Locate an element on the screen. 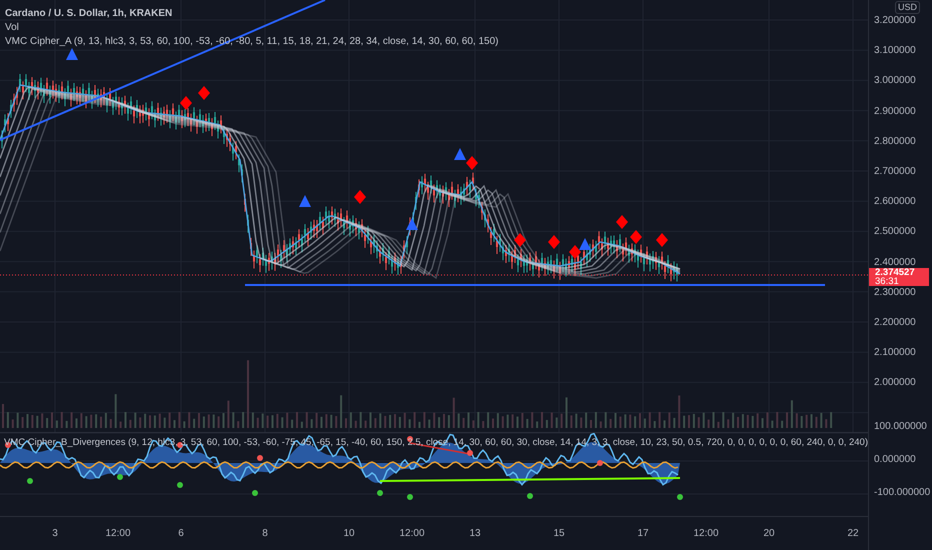 This screenshot has height=550, width=932. countdown-timer: 36:31 is located at coordinates (887, 281).